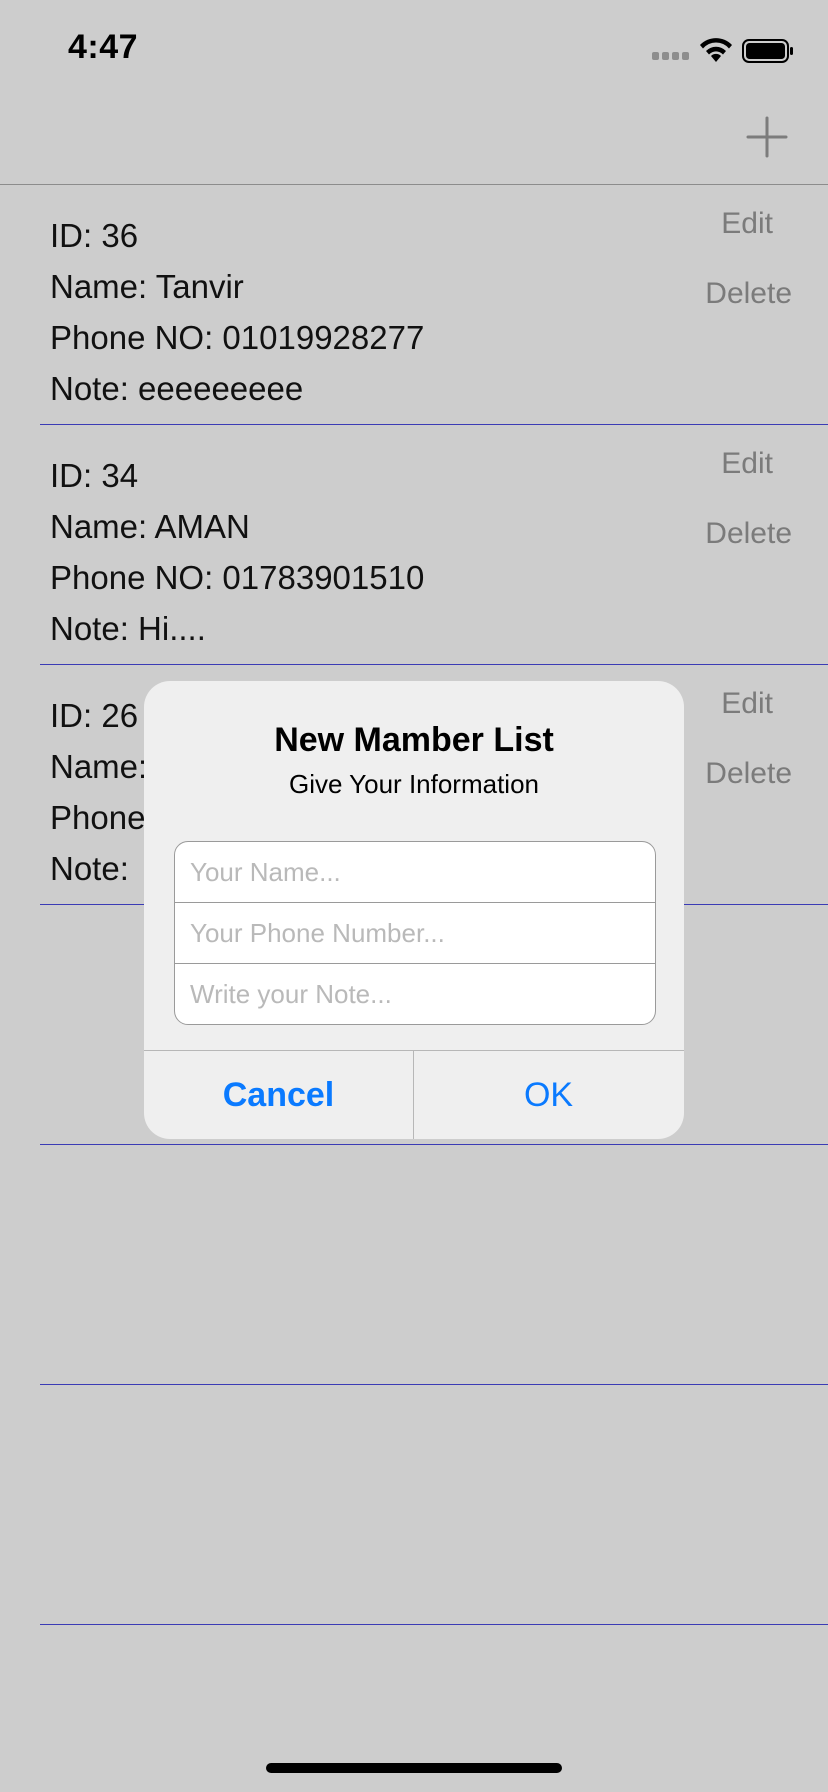 This screenshot has width=828, height=1792. I want to click on member-id: ID: 36, so click(94, 235).